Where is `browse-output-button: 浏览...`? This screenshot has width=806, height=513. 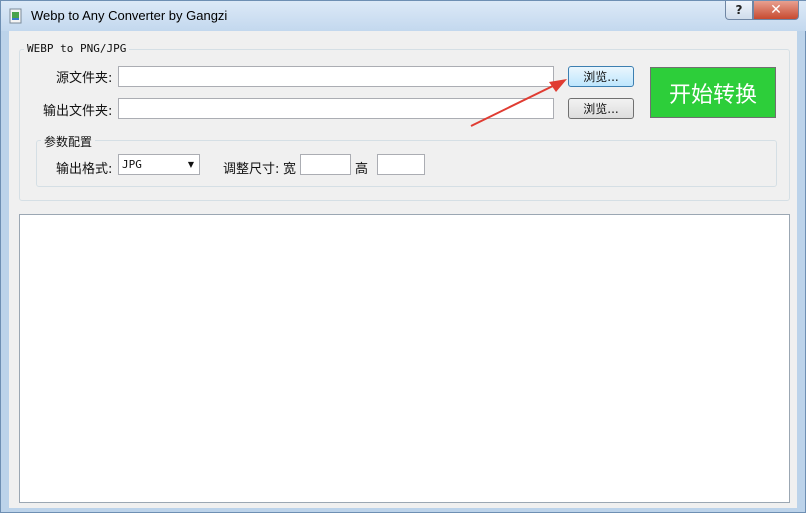 browse-output-button: 浏览... is located at coordinates (601, 108).